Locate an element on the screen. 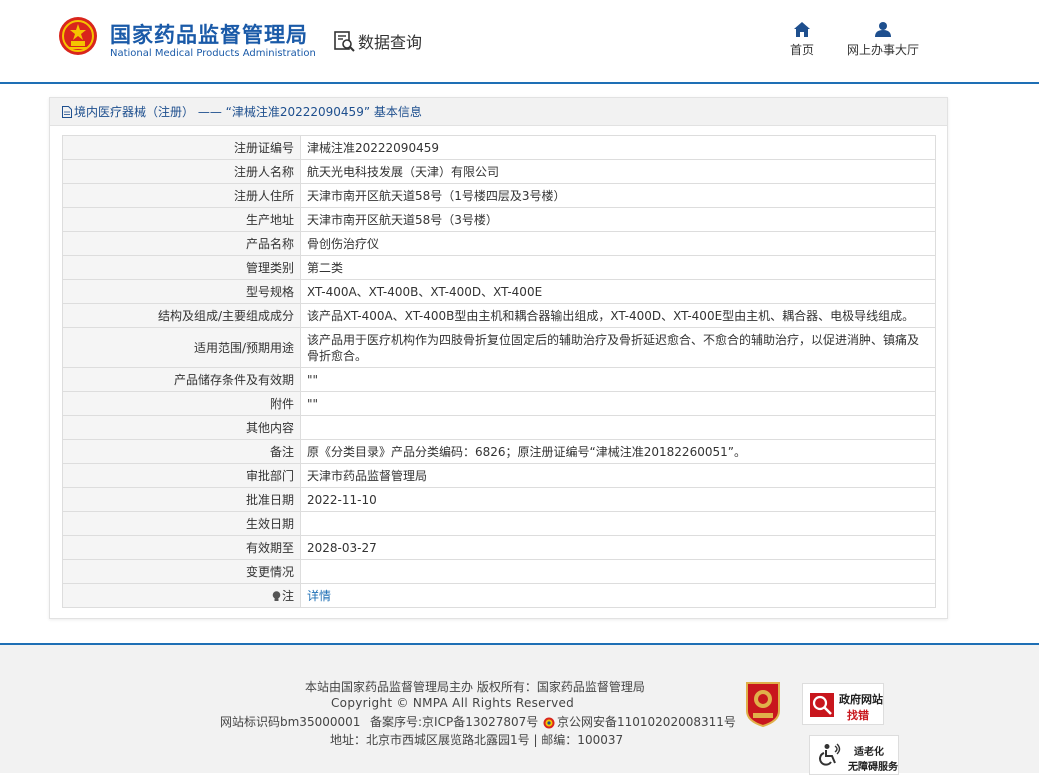  table-row: 注册人名称 航天光电科技发展（天津）有限公司 is located at coordinates (499, 171).